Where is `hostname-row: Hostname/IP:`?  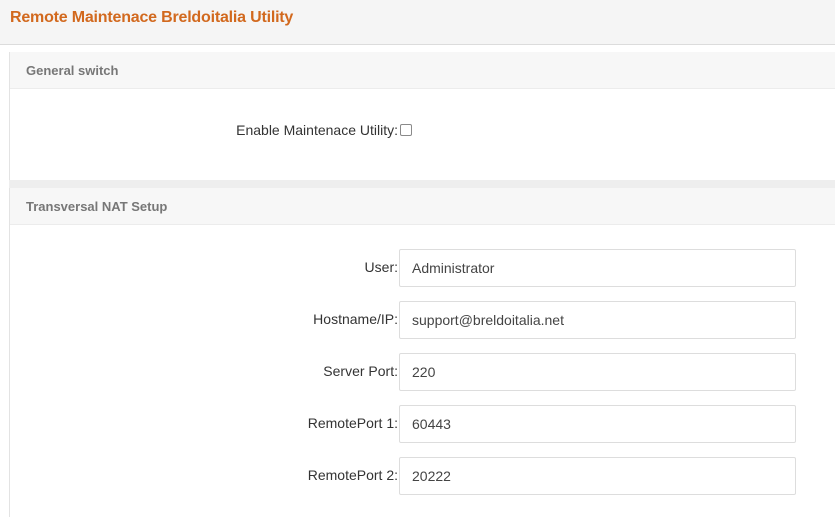 hostname-row: Hostname/IP: is located at coordinates (422, 320).